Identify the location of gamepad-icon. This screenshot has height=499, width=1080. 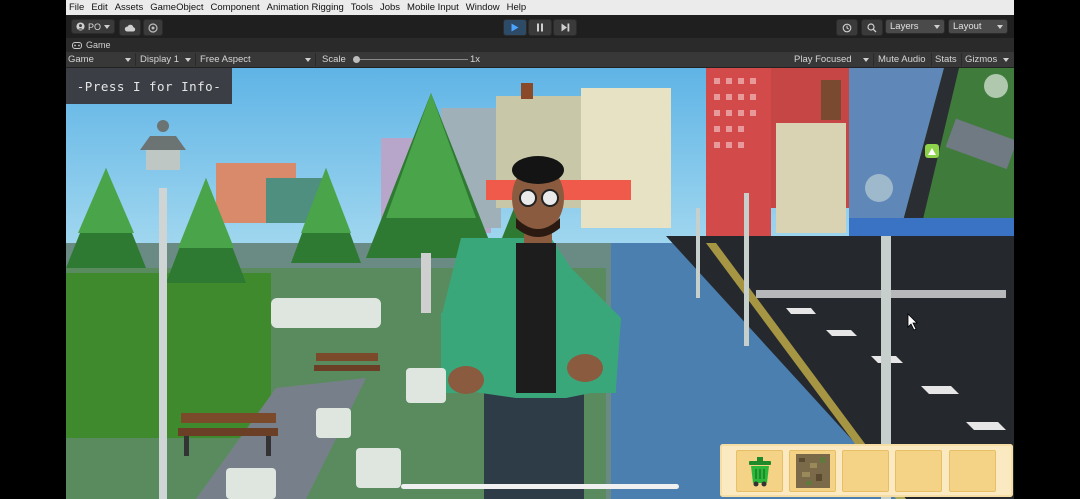
(77, 45).